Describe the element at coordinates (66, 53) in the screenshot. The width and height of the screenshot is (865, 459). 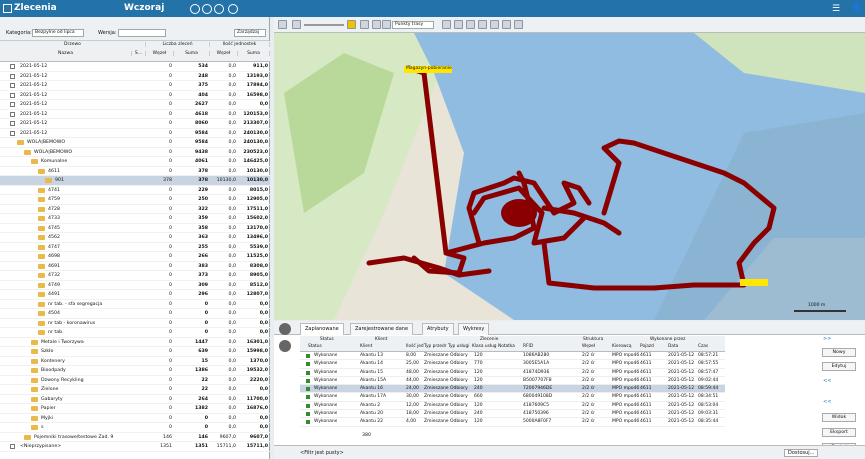
I see `col-nazwa: Nazwa` at that location.